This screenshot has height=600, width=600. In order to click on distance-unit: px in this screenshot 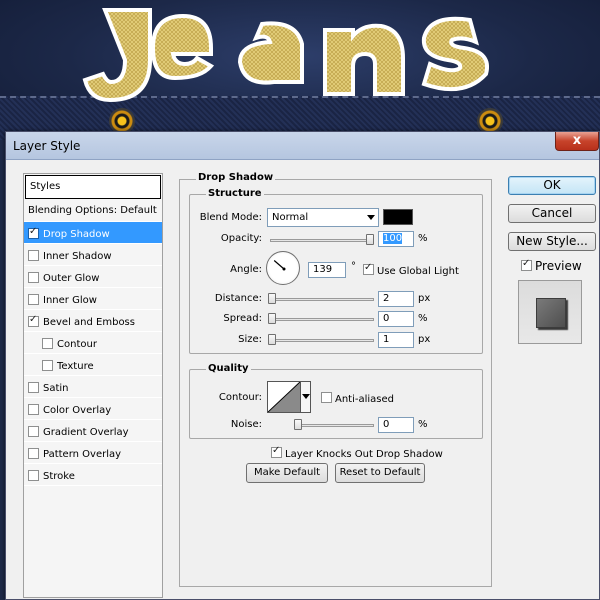, I will do `click(424, 298)`.